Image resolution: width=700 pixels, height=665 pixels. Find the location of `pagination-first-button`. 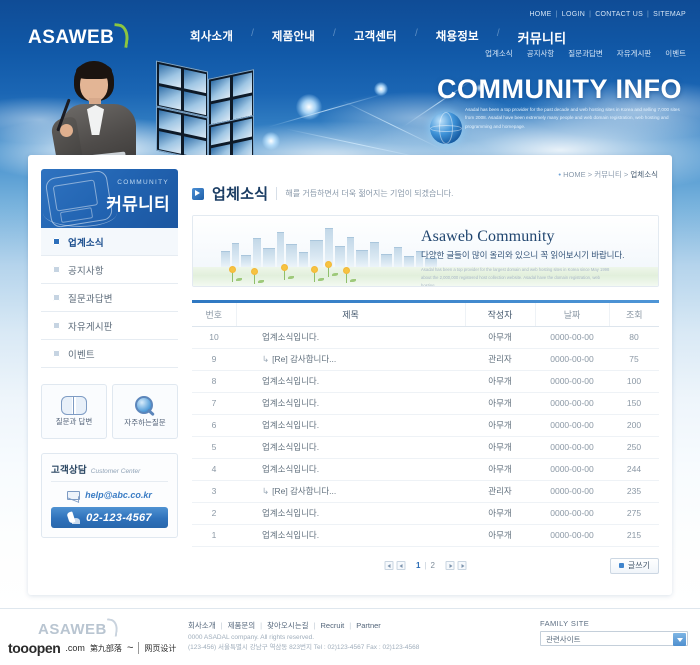

pagination-first-button is located at coordinates (389, 565).